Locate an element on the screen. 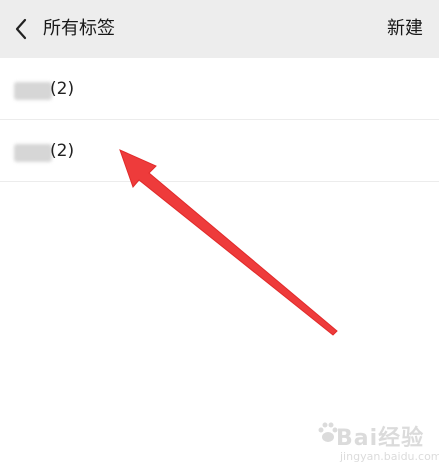 The image size is (439, 474). new-tag-button: 新建 is located at coordinates (405, 29).